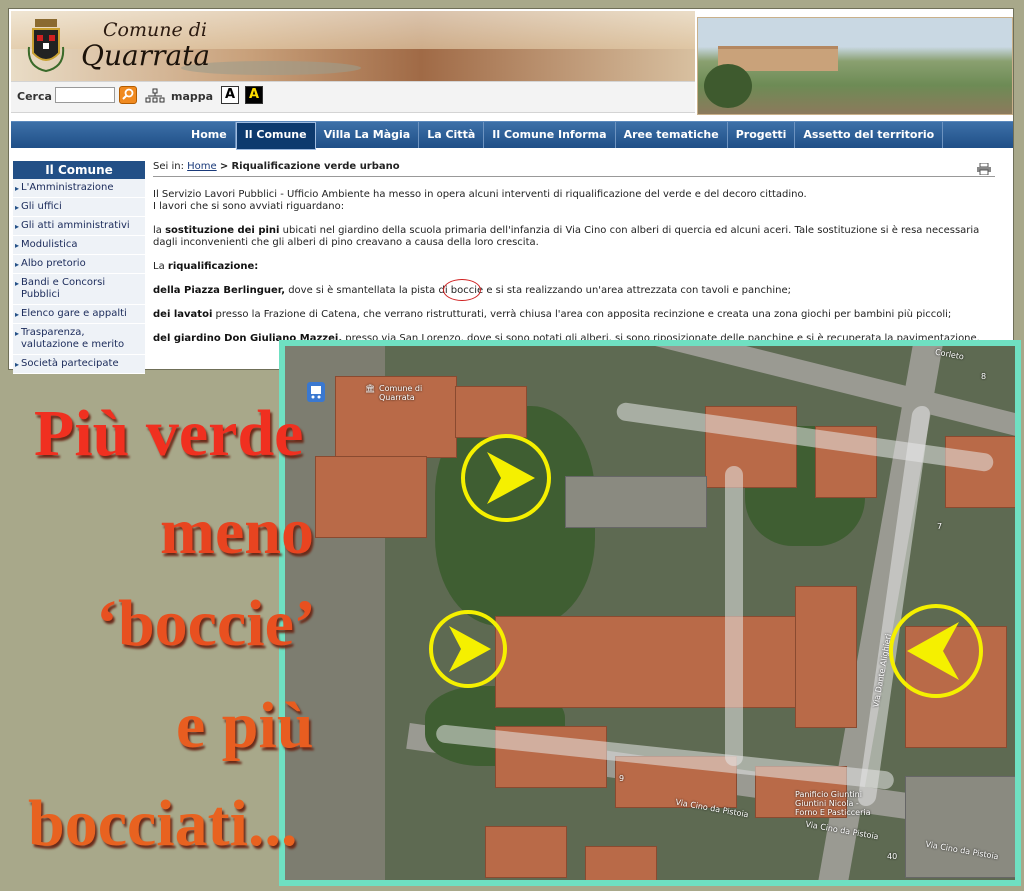 Image resolution: width=1024 pixels, height=891 pixels. What do you see at coordinates (209, 135) in the screenshot?
I see `nav-home: Home` at bounding box center [209, 135].